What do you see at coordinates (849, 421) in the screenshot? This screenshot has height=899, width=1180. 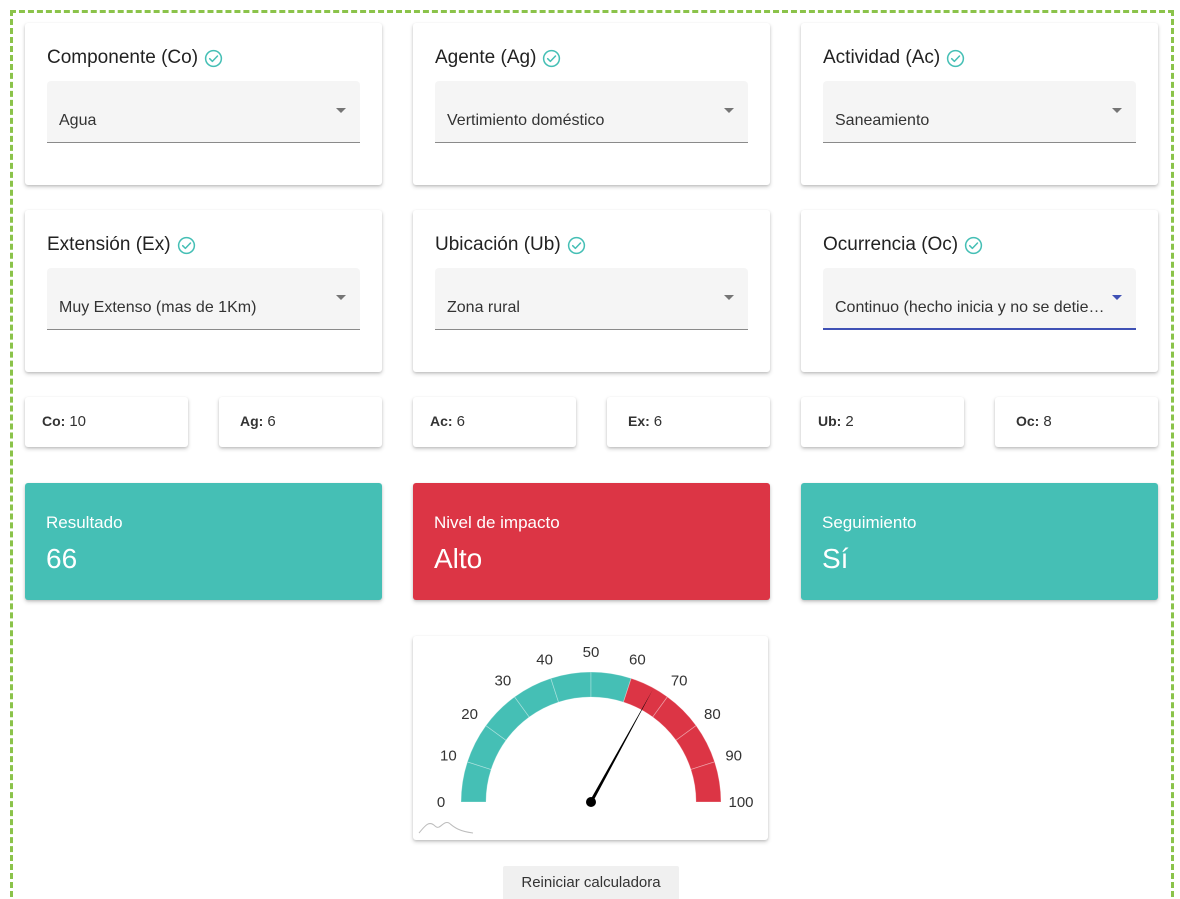 I see `score-value: 2` at bounding box center [849, 421].